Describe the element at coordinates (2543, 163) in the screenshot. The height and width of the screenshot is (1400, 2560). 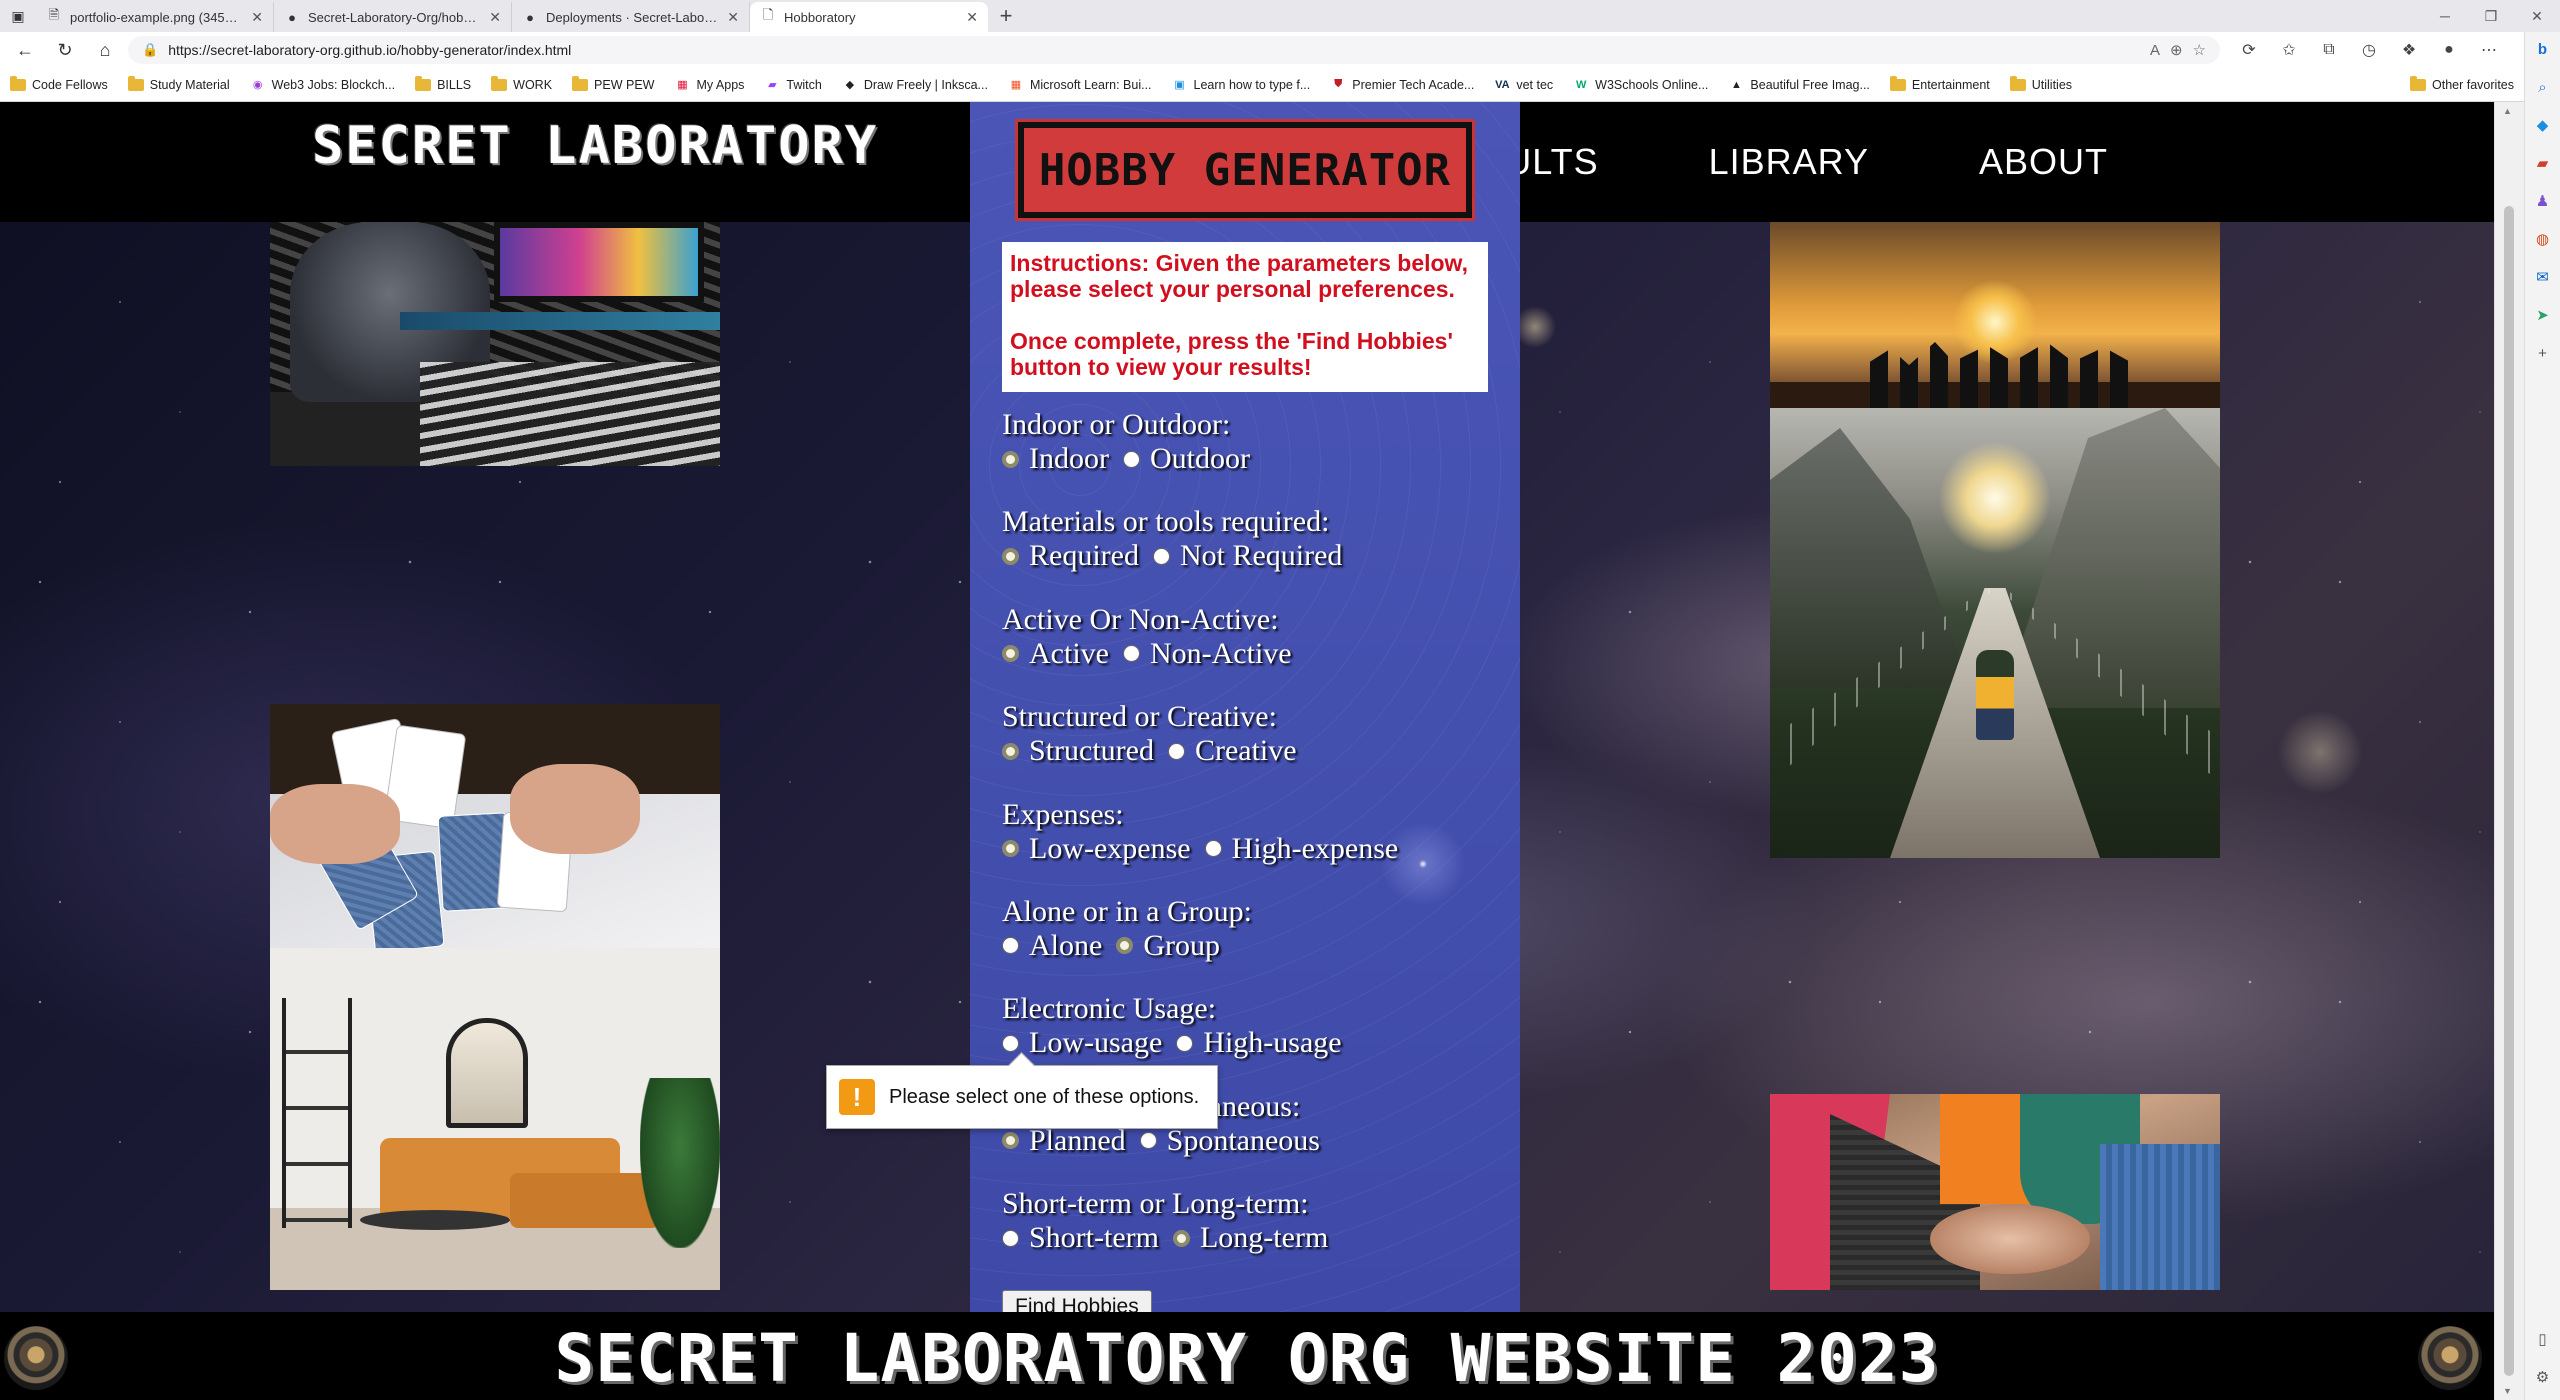
I see `tools-icon: ▰` at that location.